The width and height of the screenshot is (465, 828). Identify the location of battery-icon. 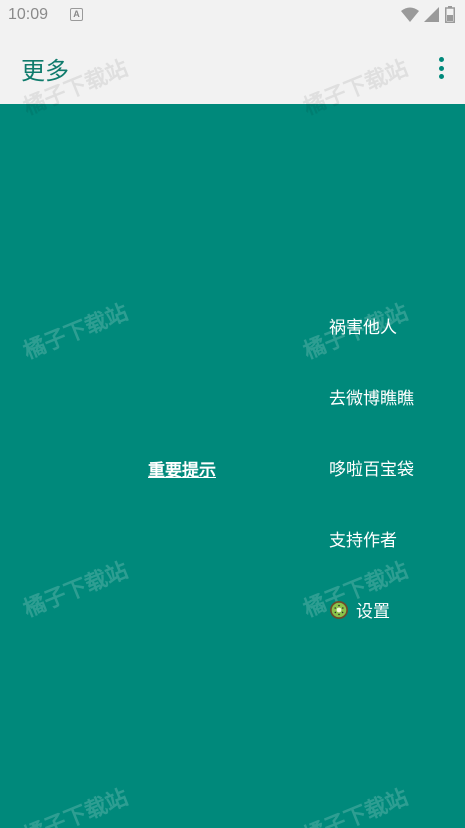
(450, 14).